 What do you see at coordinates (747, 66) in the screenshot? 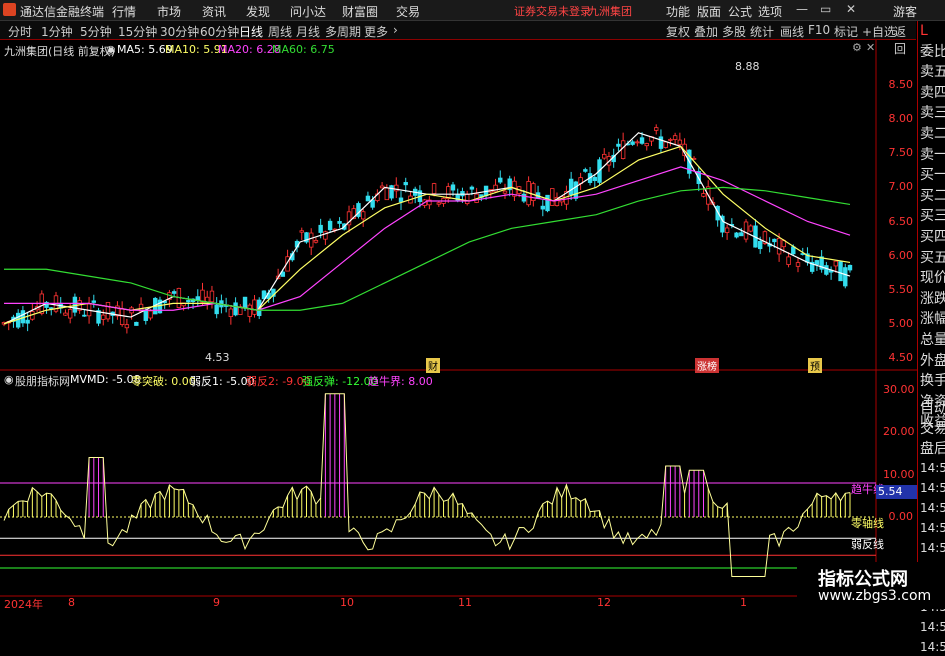
I see `high-price-label: 8.88` at bounding box center [747, 66].